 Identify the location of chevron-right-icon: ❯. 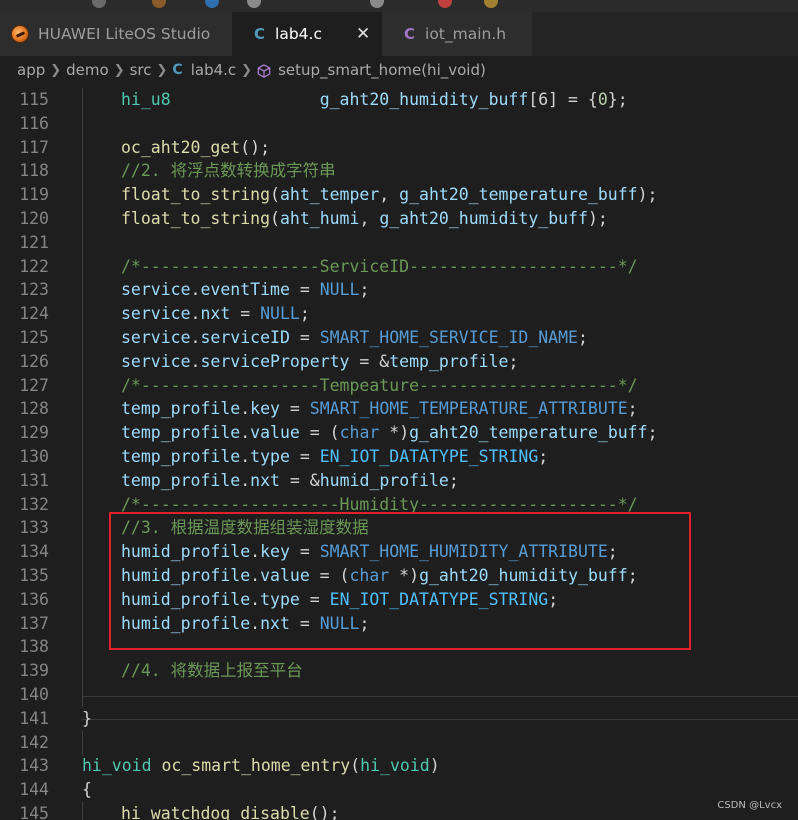
(247, 70).